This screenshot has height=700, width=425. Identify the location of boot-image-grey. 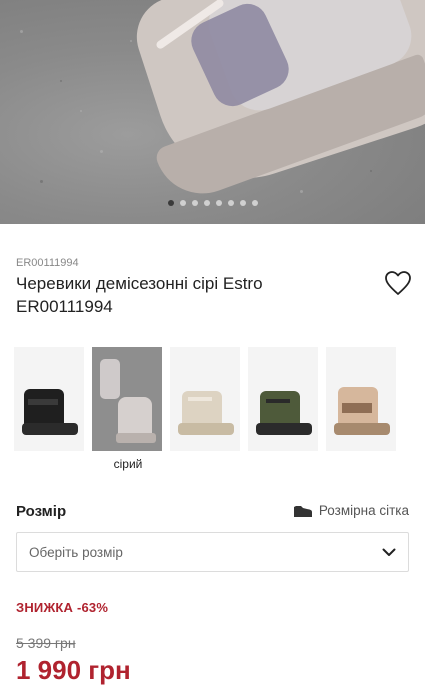
(127, 399).